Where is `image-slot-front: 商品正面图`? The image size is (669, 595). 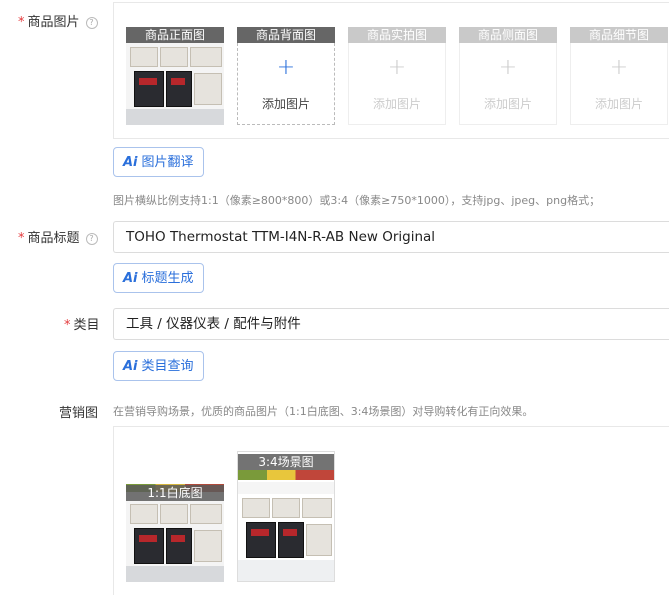 image-slot-front: 商品正面图 is located at coordinates (175, 76).